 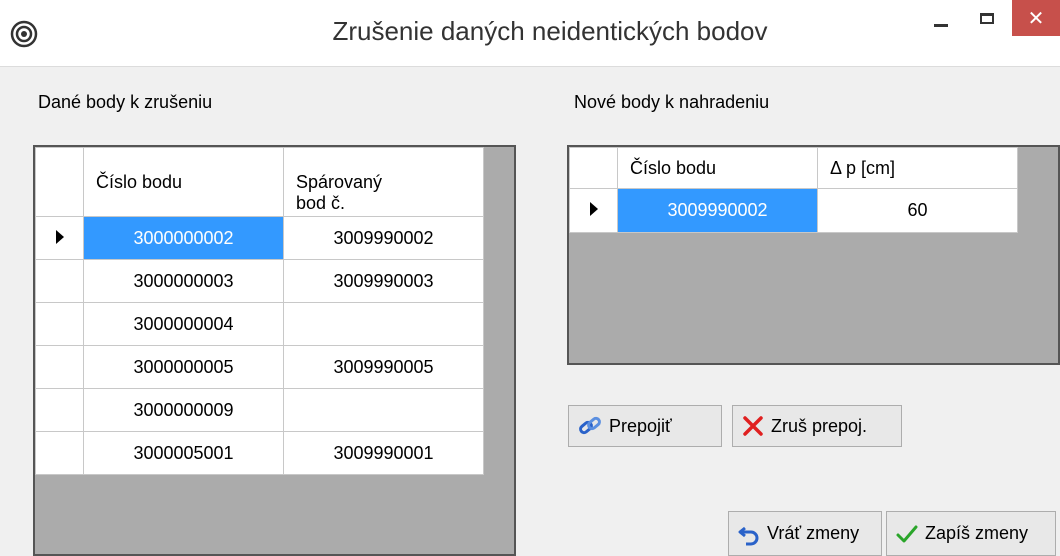 I want to click on column-header-paired-point: Spárovaný bod č., so click(x=383, y=182).